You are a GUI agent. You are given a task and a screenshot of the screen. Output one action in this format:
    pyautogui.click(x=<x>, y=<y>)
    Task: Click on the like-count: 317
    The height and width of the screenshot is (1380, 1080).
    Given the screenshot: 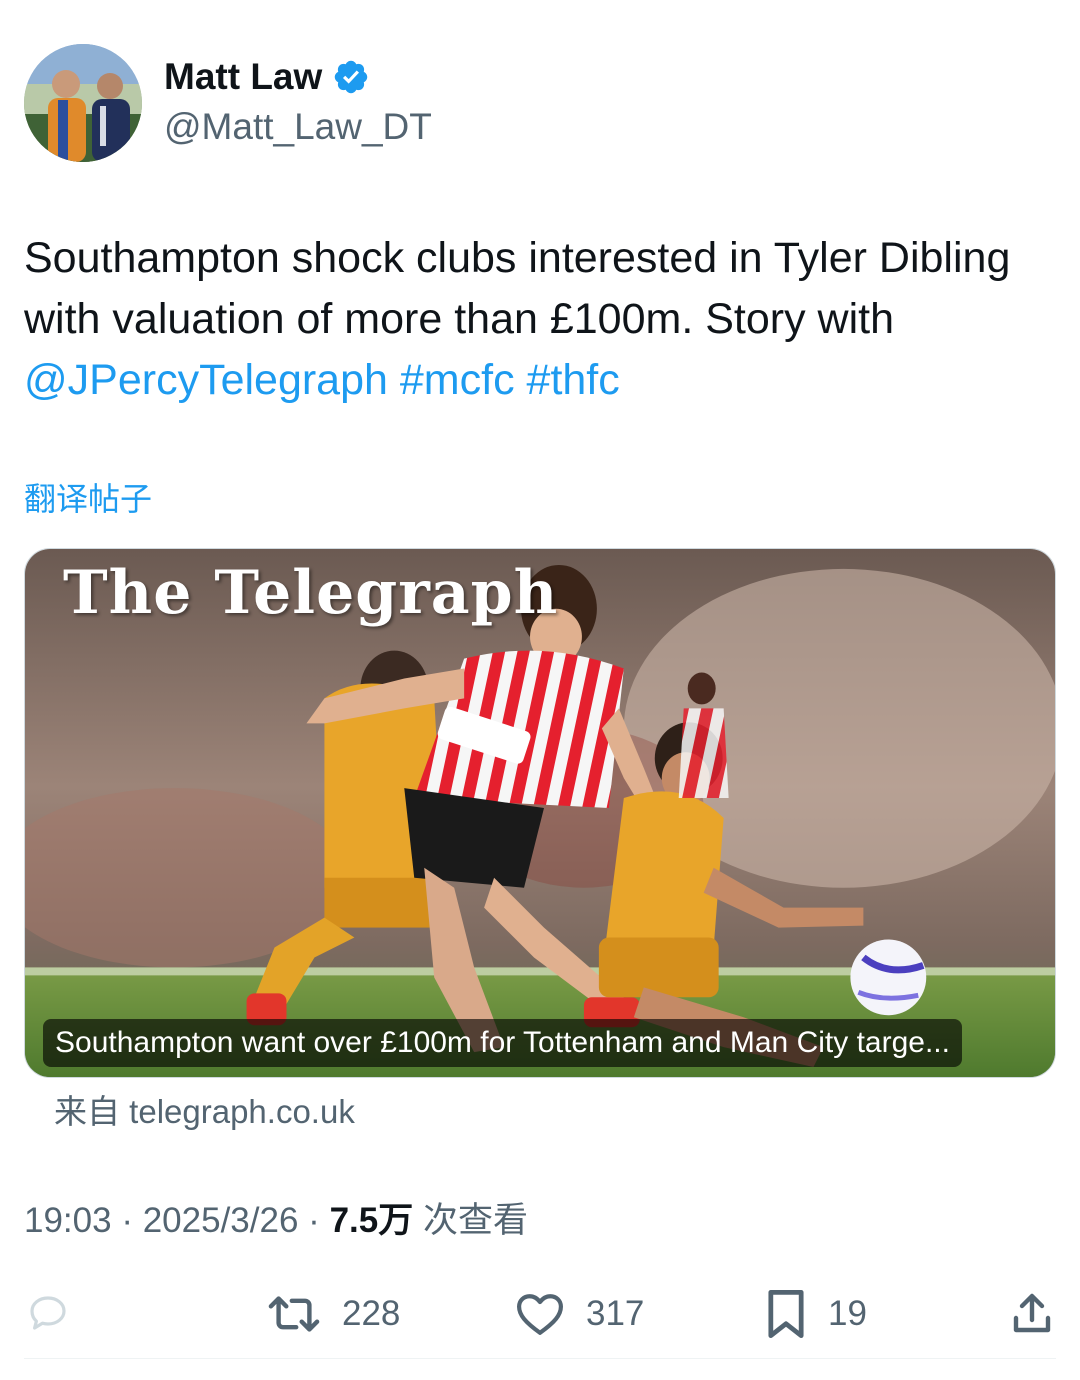 What is the action you would take?
    pyautogui.click(x=615, y=1313)
    